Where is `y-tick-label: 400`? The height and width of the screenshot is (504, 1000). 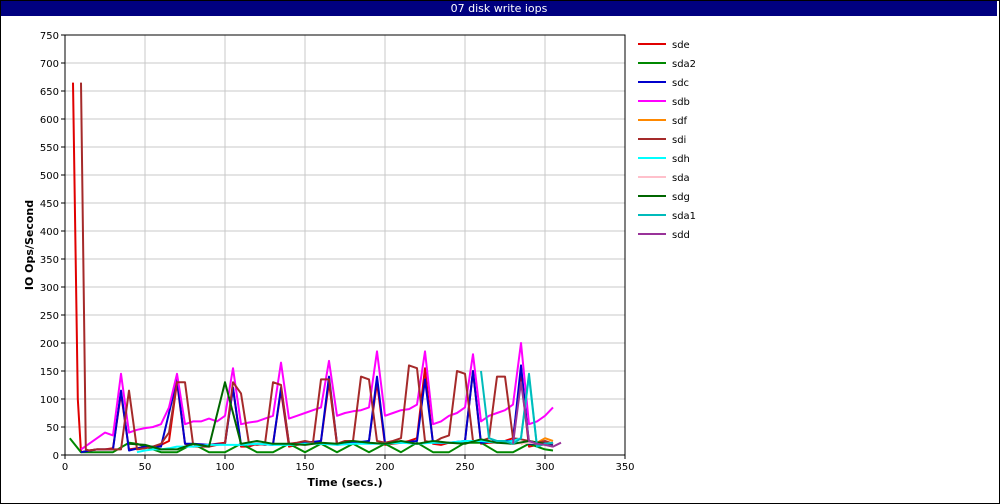
y-tick-label: 400 is located at coordinates (49, 232).